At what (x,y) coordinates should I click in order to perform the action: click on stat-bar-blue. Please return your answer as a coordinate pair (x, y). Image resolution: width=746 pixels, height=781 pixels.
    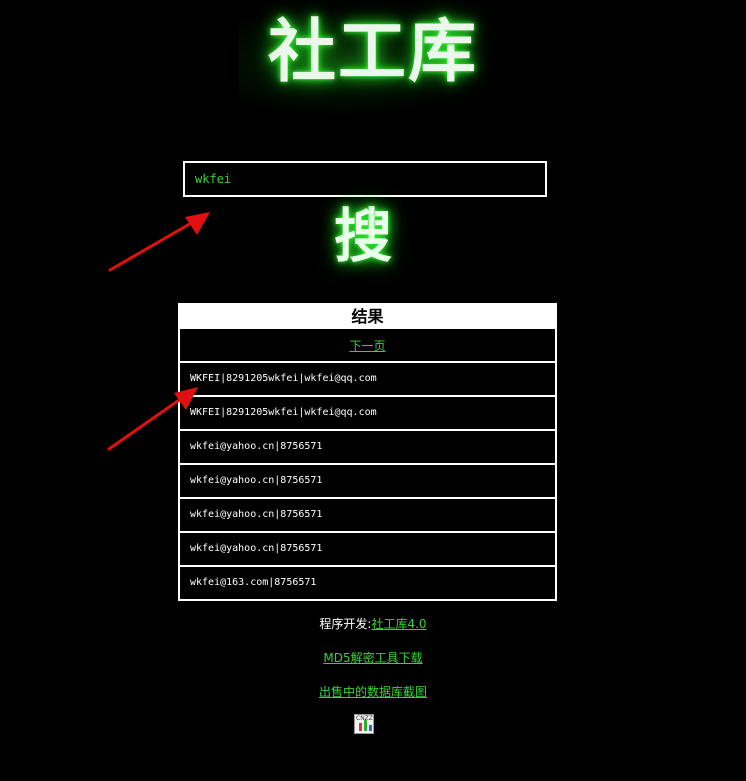
    Looking at the image, I should click on (370, 728).